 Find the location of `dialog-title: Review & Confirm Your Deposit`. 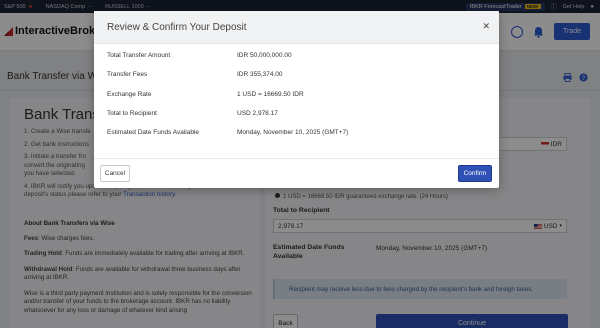

dialog-title: Review & Confirm Your Deposit is located at coordinates (177, 27).